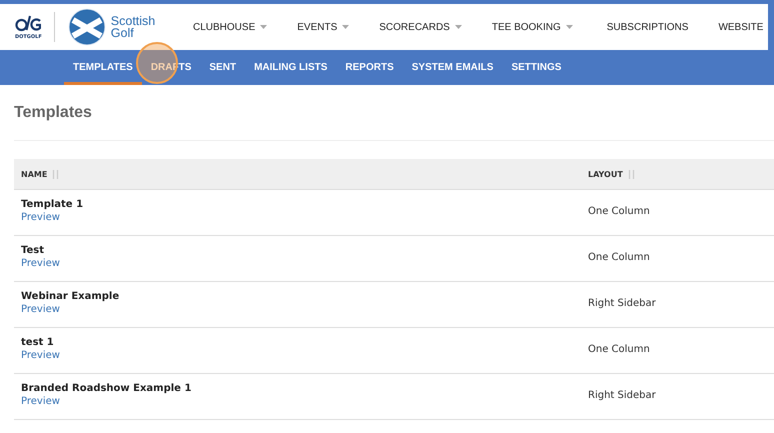 Image resolution: width=774 pixels, height=433 pixels. What do you see at coordinates (369, 67) in the screenshot?
I see `nav-tab: REPORTS` at bounding box center [369, 67].